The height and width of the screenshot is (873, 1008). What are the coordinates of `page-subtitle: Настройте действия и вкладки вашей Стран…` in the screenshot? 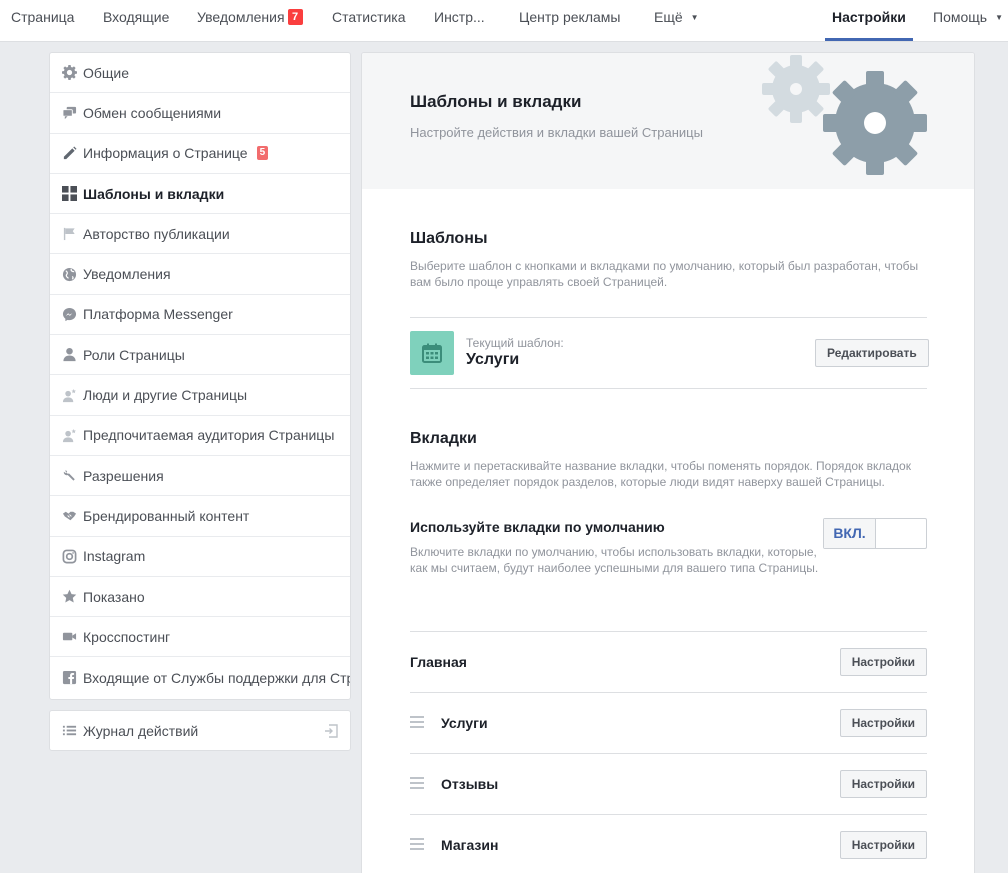 It's located at (556, 132).